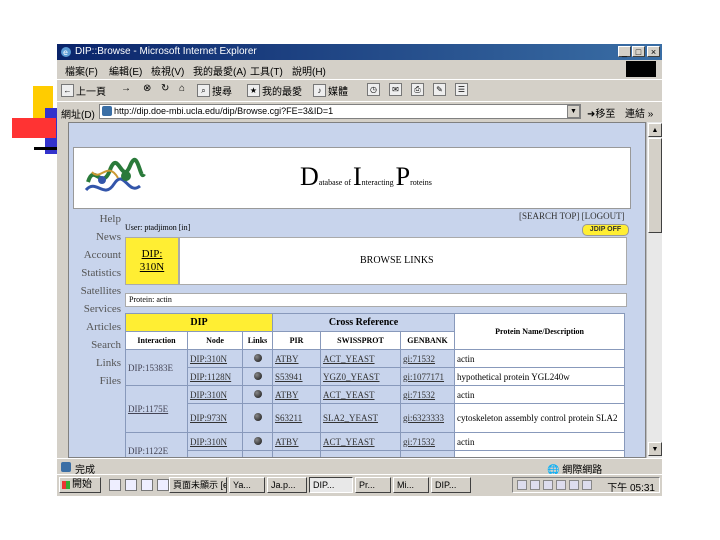  What do you see at coordinates (156, 444) in the screenshot?
I see `interaction-id: DIP:1122E` at bounding box center [156, 444].